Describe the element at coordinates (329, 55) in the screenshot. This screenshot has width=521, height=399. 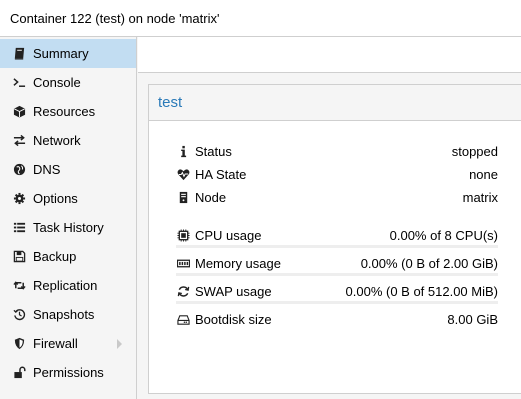
I see `toolbar` at that location.